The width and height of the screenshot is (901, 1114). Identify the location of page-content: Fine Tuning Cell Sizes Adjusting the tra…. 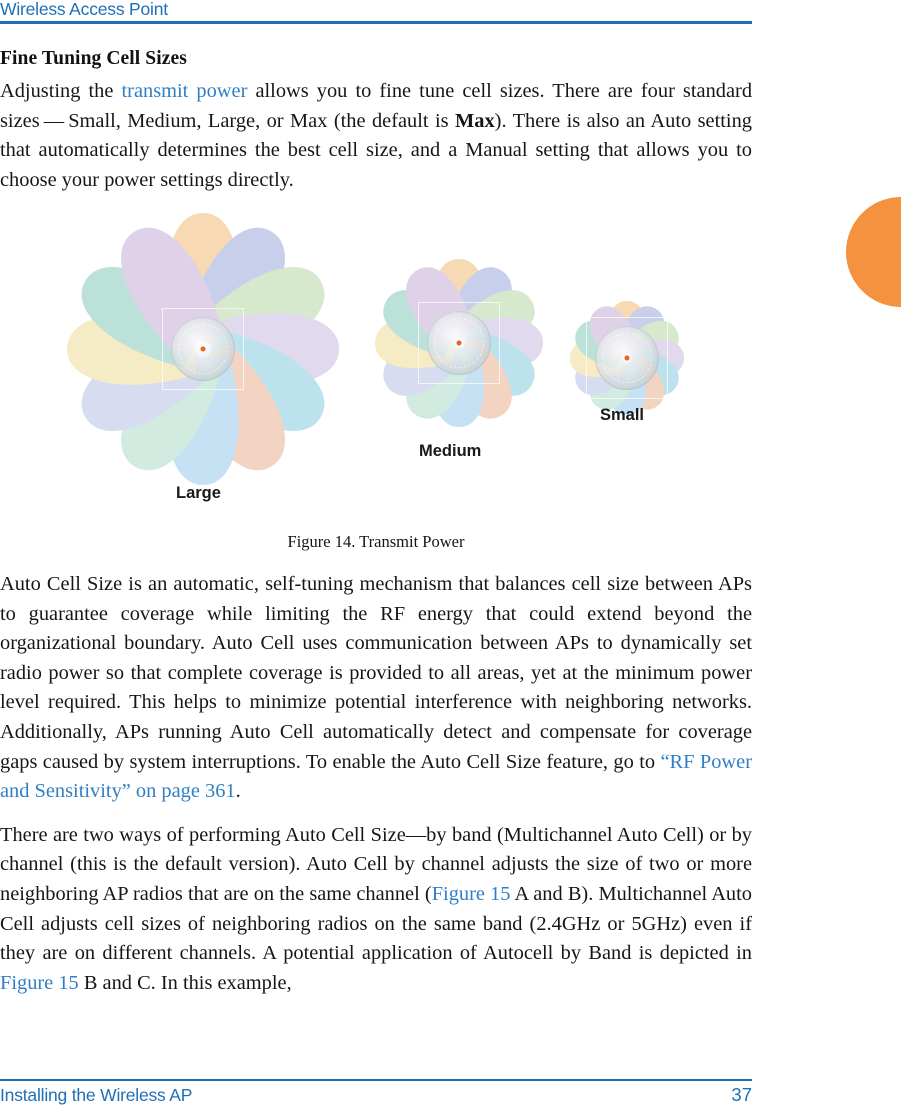
(376, 124).